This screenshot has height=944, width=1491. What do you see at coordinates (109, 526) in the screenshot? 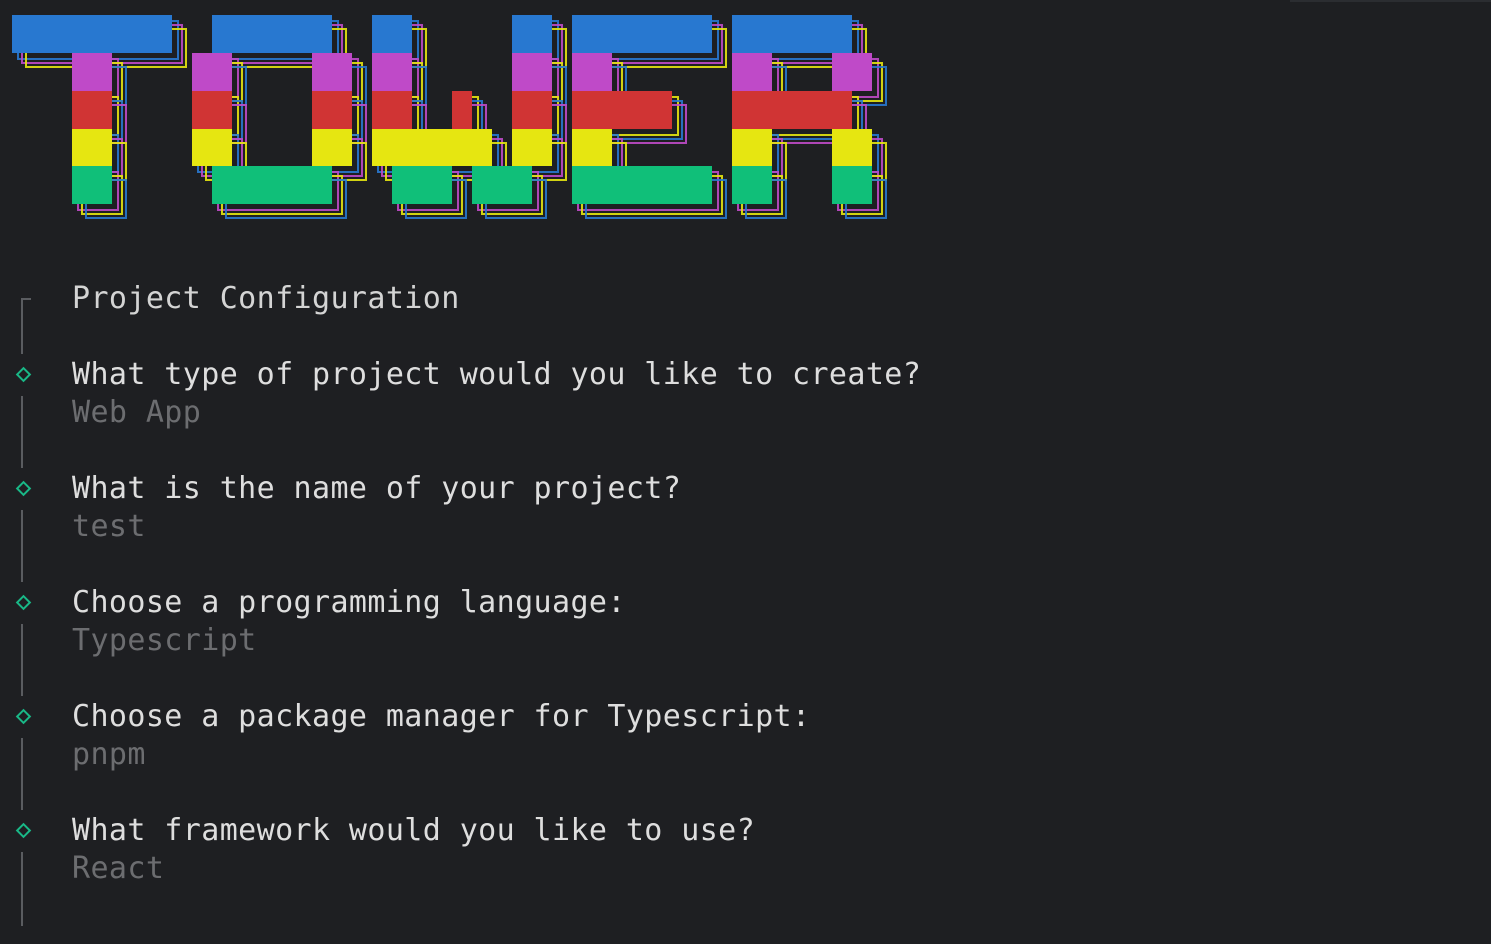
I see `step-answer: test` at bounding box center [109, 526].